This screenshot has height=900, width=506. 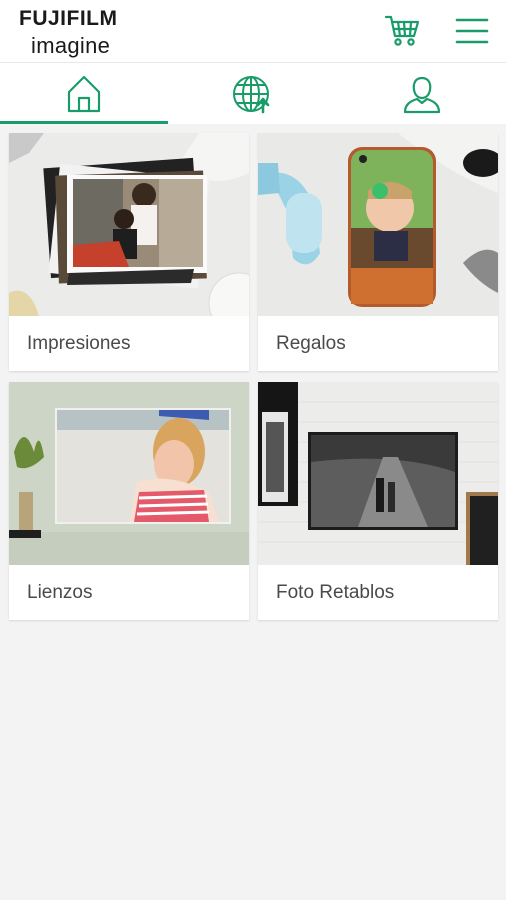 I want to click on category-card-foto-retablos: Foto Retablos, so click(x=378, y=501).